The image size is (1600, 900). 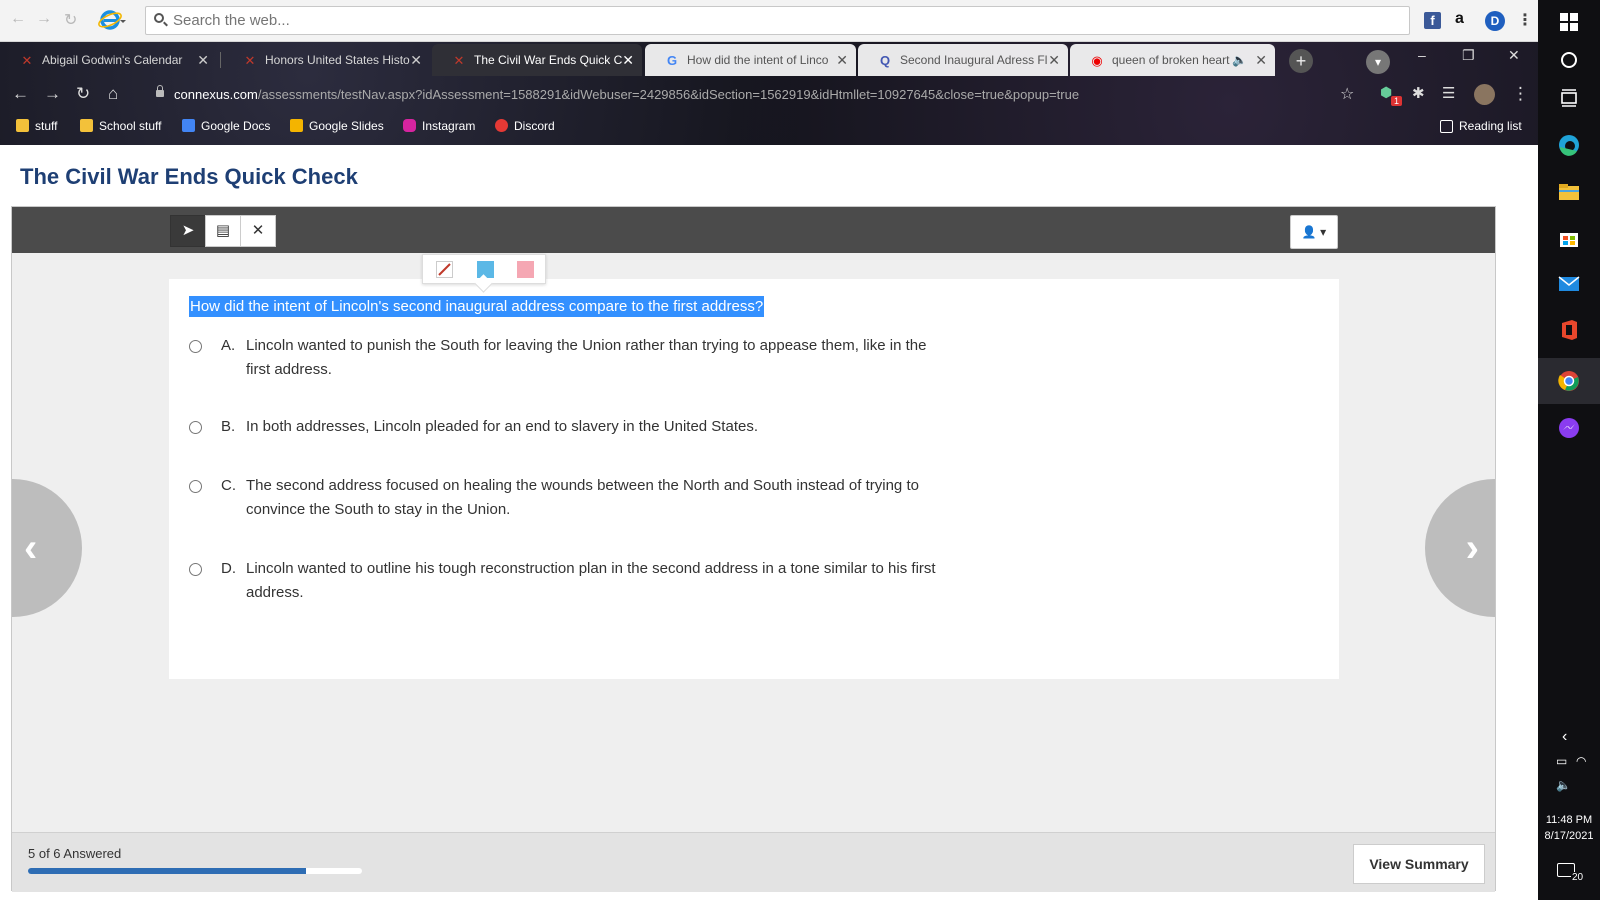 I want to click on tab-calendar: ✕ Abigail Godwin's Calendar ✕, so click(x=108, y=60).